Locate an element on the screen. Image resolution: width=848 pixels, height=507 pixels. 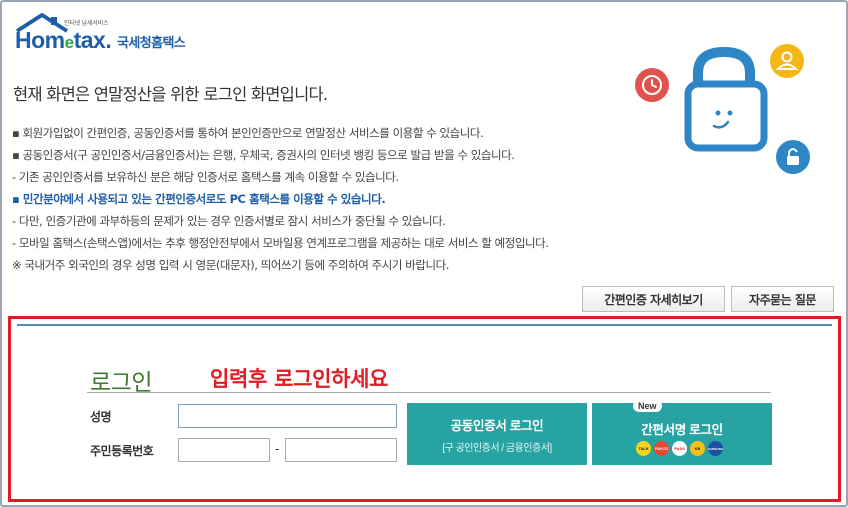
divider is located at coordinates (429, 392).